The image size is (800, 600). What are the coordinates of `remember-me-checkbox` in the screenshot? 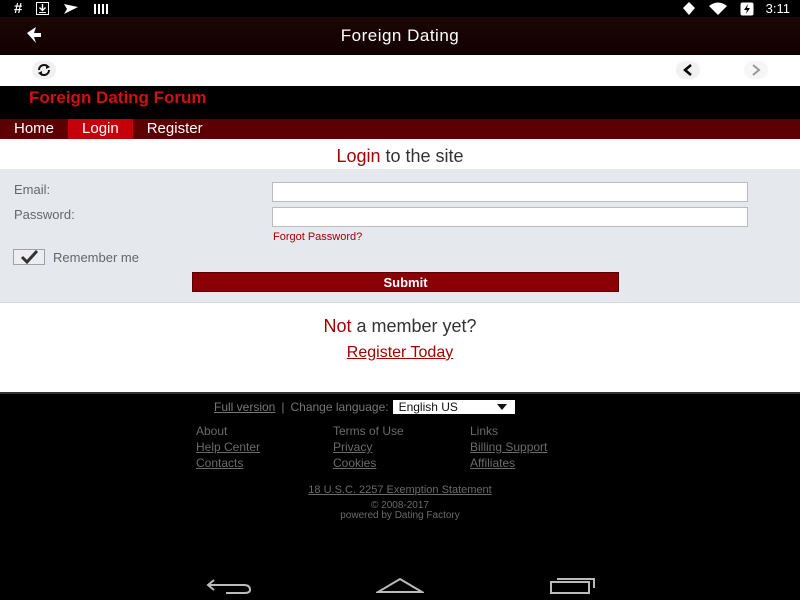 It's located at (29, 257).